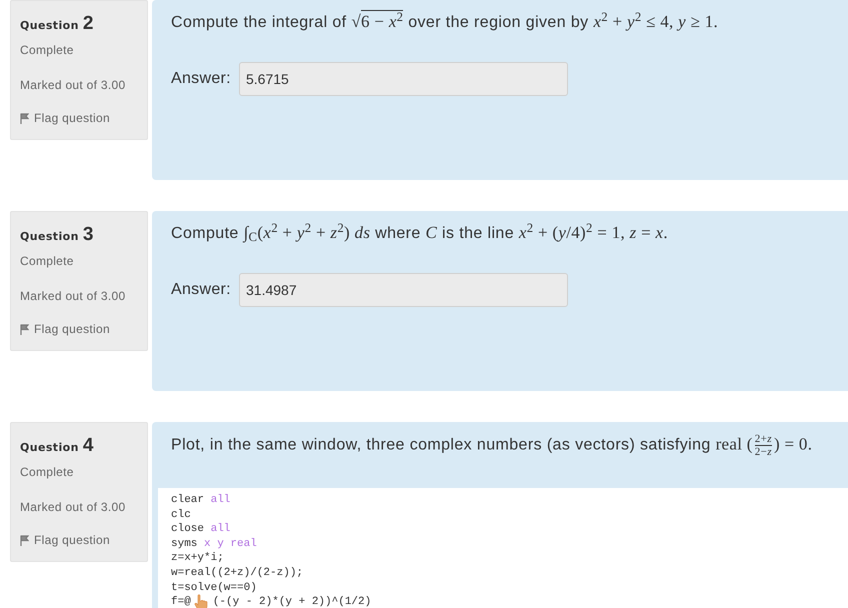 This screenshot has width=848, height=608. I want to click on question-text: Compute the integral of √6 − x$^{2}$ over the region given by x$^{2}$ + y$^{2}$ ≤ 4, y ≥ 1., so click(445, 20).